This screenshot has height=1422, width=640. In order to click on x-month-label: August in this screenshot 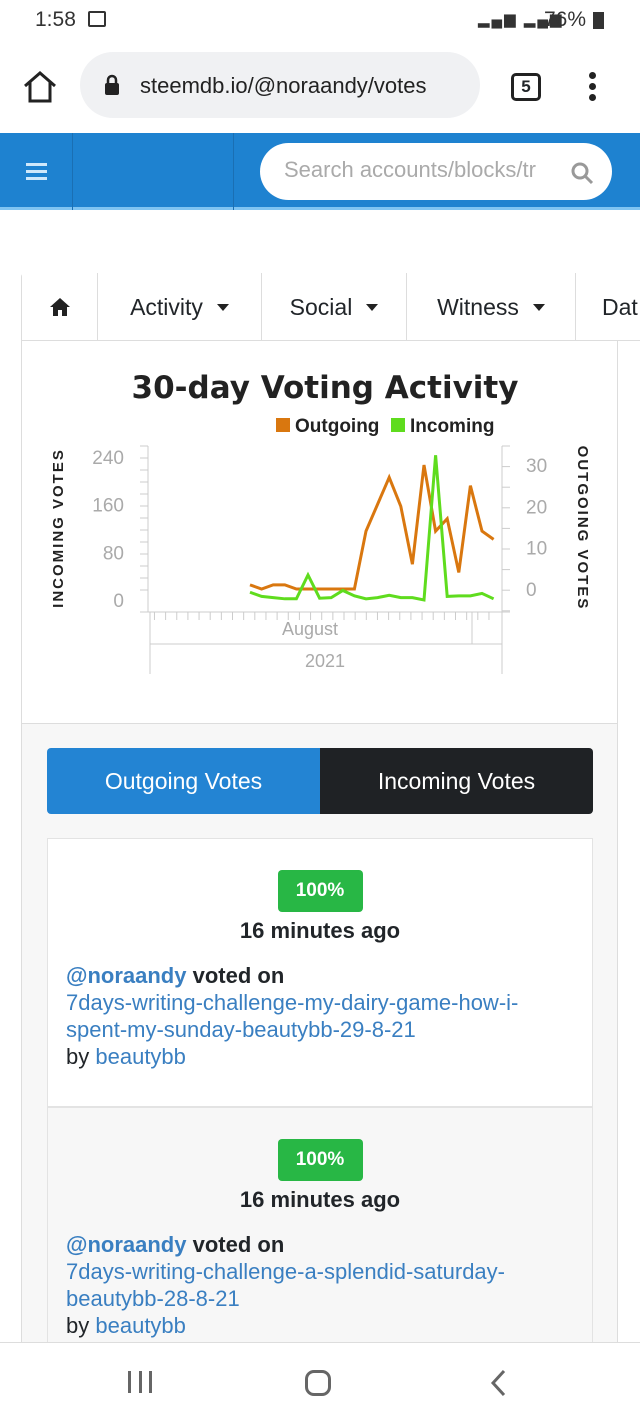, I will do `click(310, 629)`.